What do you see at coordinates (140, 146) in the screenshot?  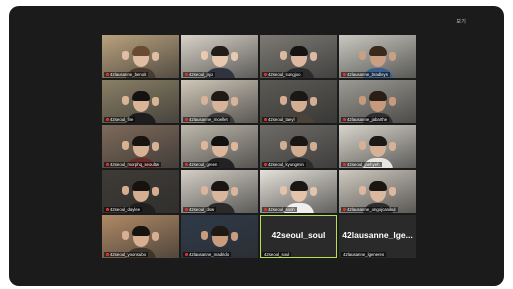 I see `participant-tile: 42seoul_morphq_seoultw` at bounding box center [140, 146].